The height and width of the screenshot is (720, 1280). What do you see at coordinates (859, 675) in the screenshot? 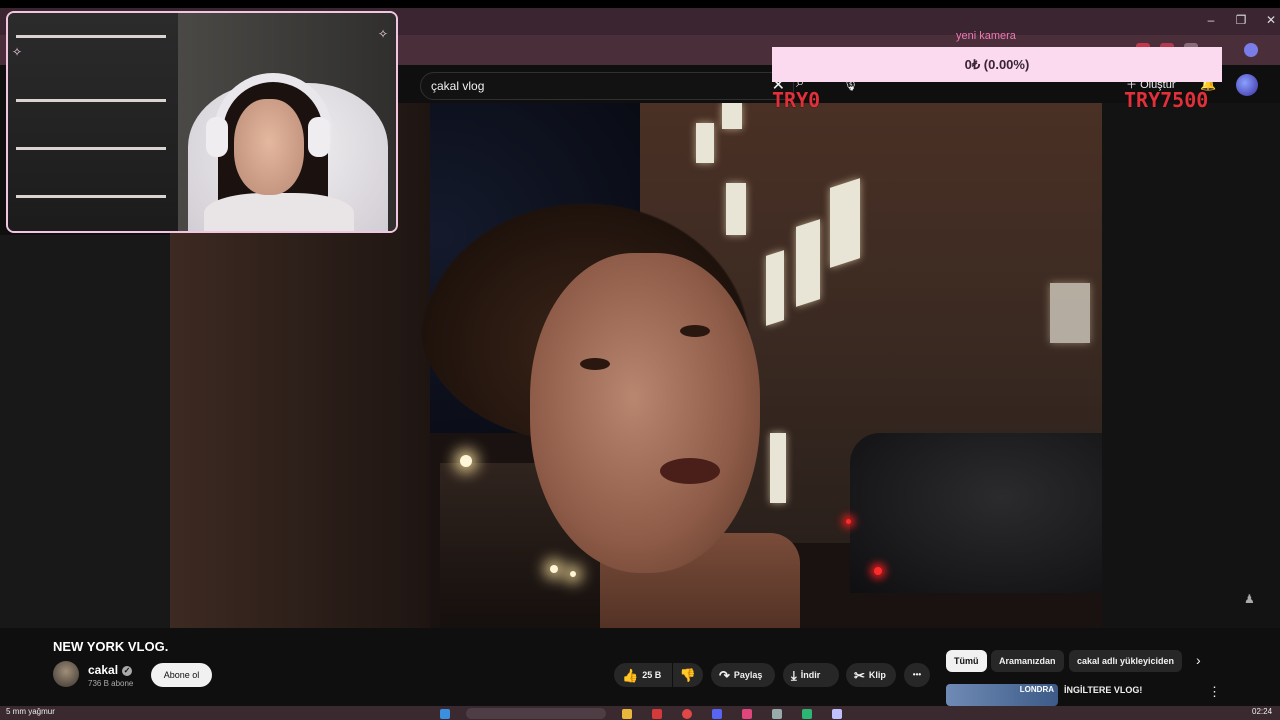
I see `scissors-icon: ✂` at bounding box center [859, 675].